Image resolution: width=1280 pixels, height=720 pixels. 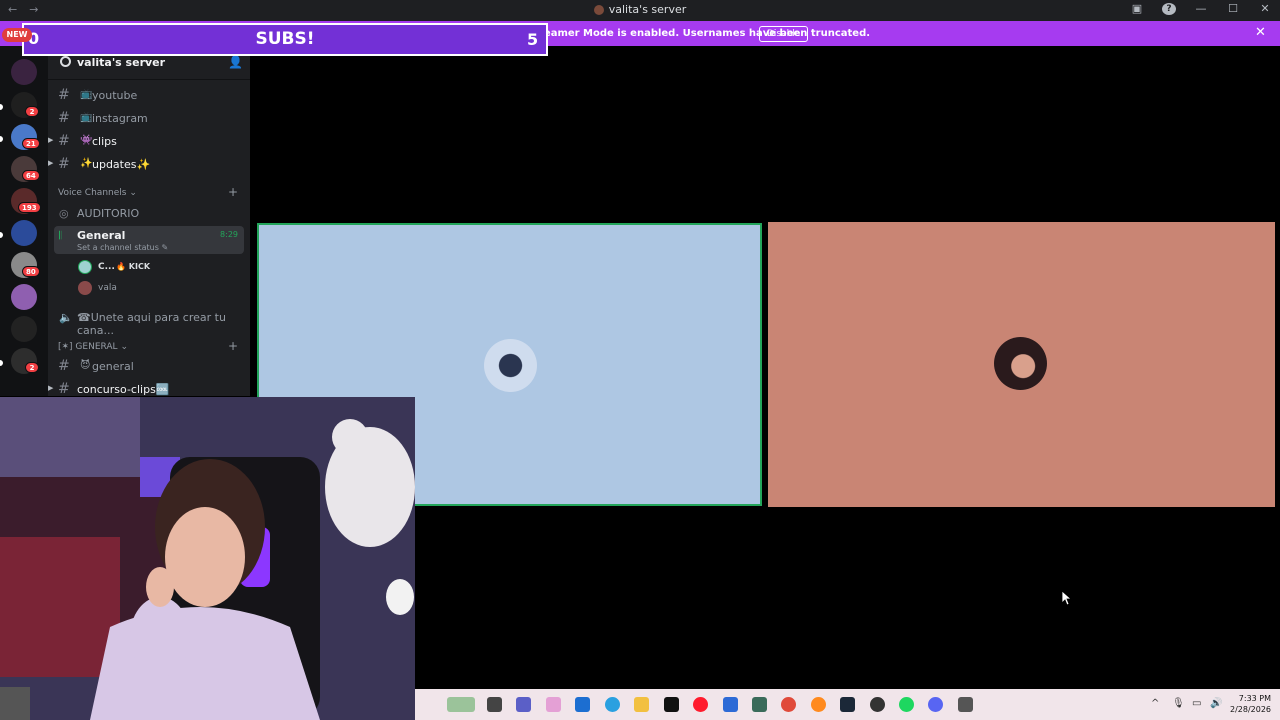 What do you see at coordinates (784, 34) in the screenshot?
I see `disable-button: Disable` at bounding box center [784, 34].